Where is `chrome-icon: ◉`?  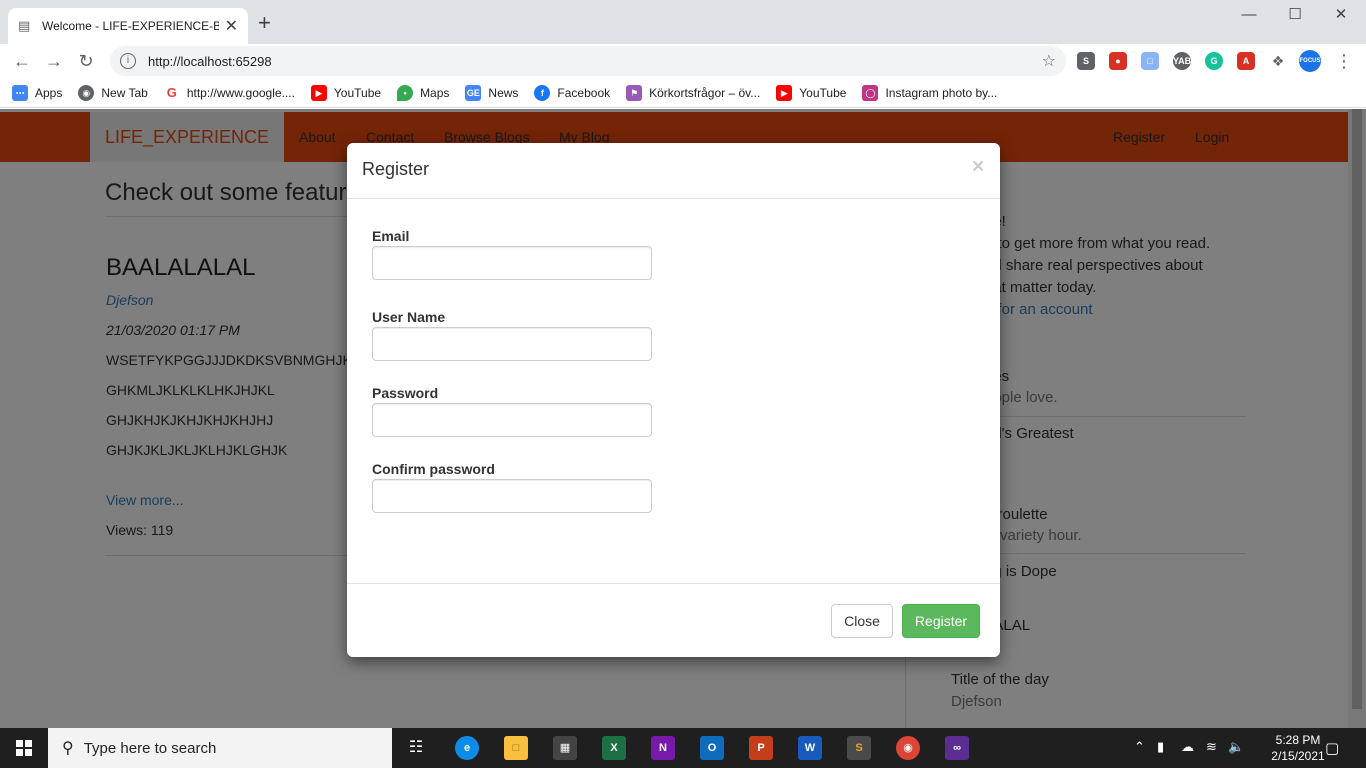
chrome-icon: ◉ is located at coordinates (908, 748).